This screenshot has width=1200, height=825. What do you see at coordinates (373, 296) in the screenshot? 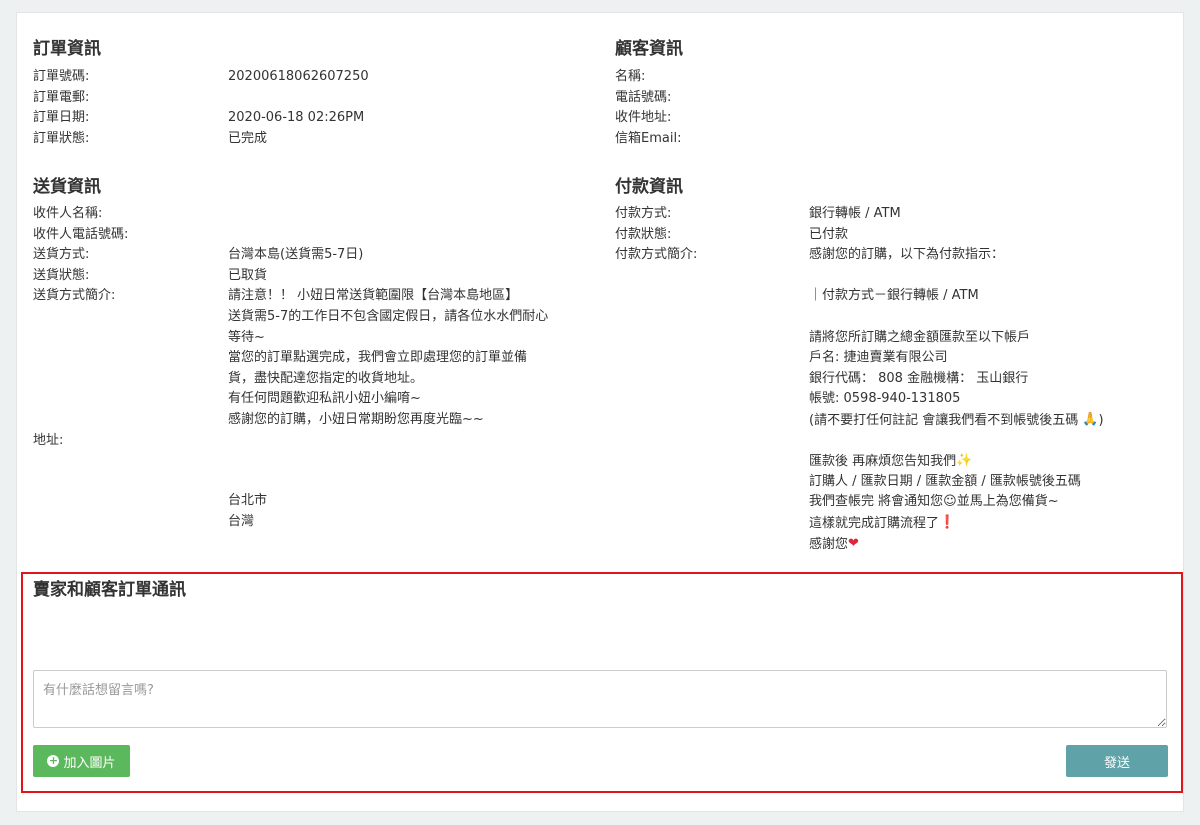
I see `shipping-intro-line: 請注意！！ 小妞日常送貨範圍限【台灣本島地區】` at bounding box center [373, 296].